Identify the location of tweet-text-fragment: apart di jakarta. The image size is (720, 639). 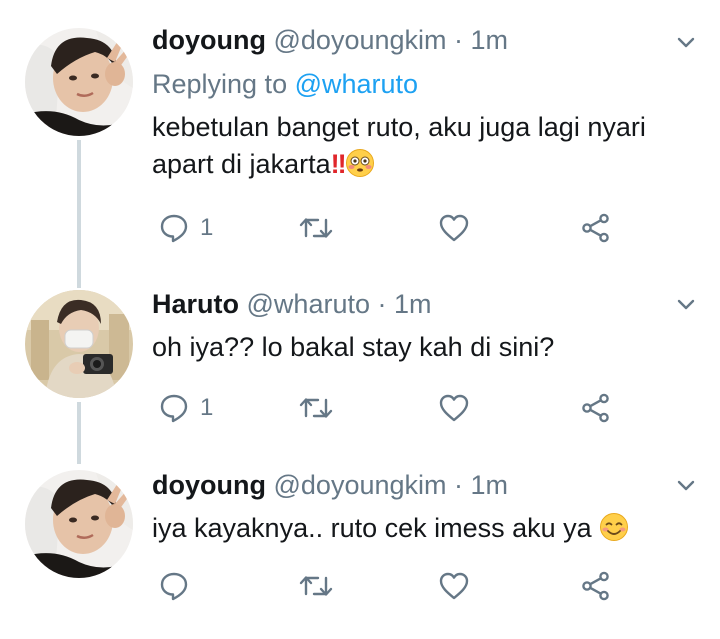
(241, 164).